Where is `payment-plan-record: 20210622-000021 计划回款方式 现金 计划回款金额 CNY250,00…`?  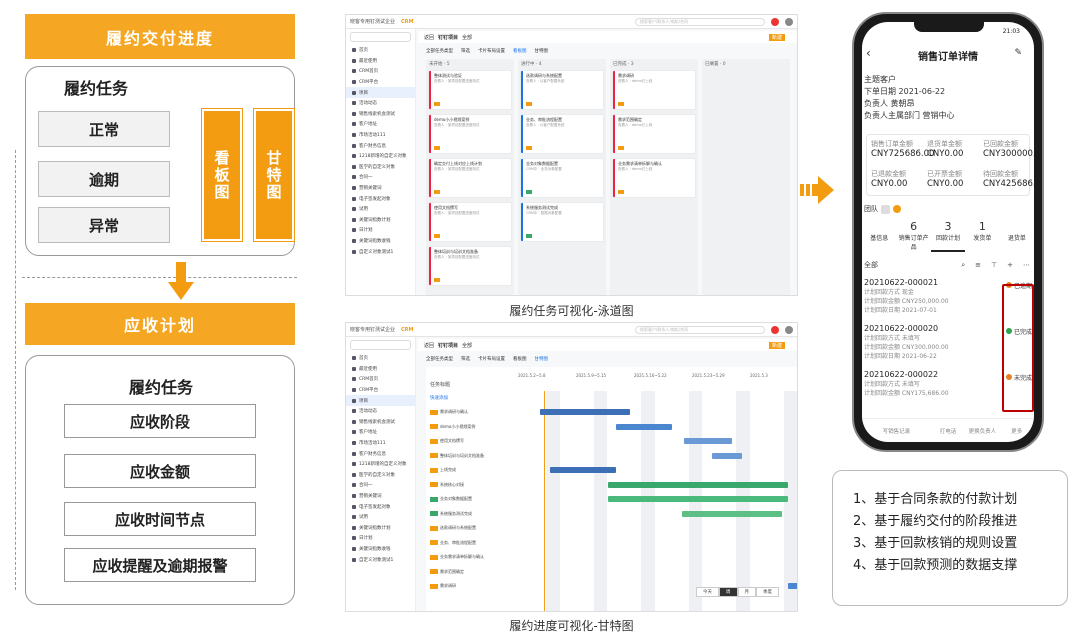
payment-plan-record: 20210622-000021 计划回款方式 现金 计划回款金额 CNY250,00… is located at coordinates (932, 296).